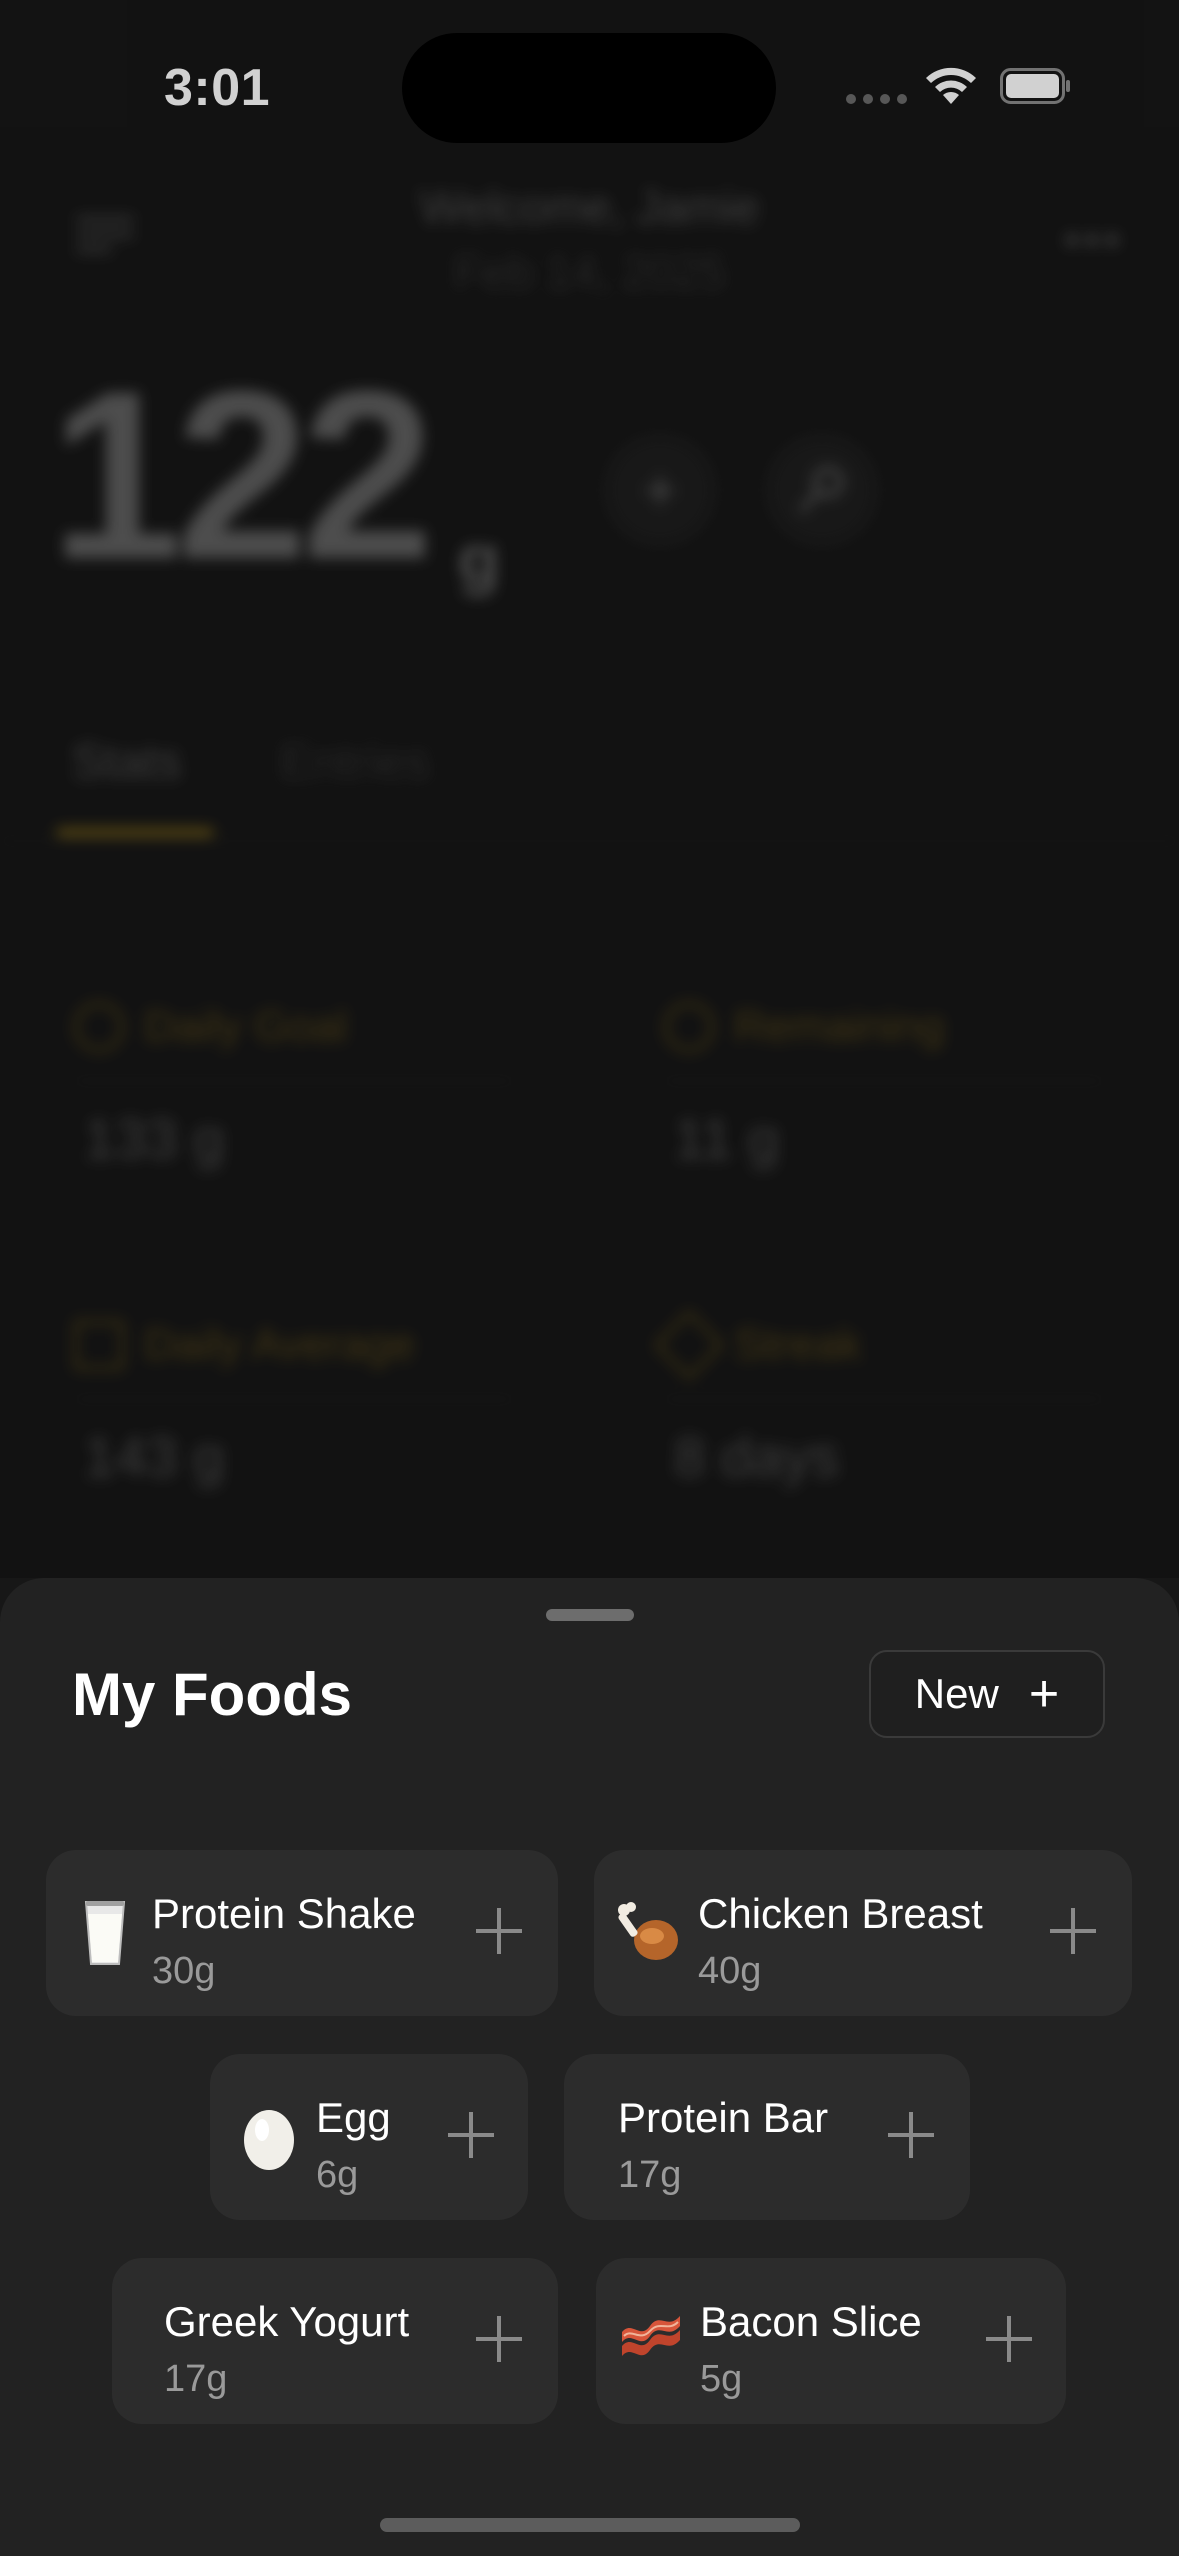 The width and height of the screenshot is (1179, 2556). I want to click on food-amount: 40g, so click(730, 1971).